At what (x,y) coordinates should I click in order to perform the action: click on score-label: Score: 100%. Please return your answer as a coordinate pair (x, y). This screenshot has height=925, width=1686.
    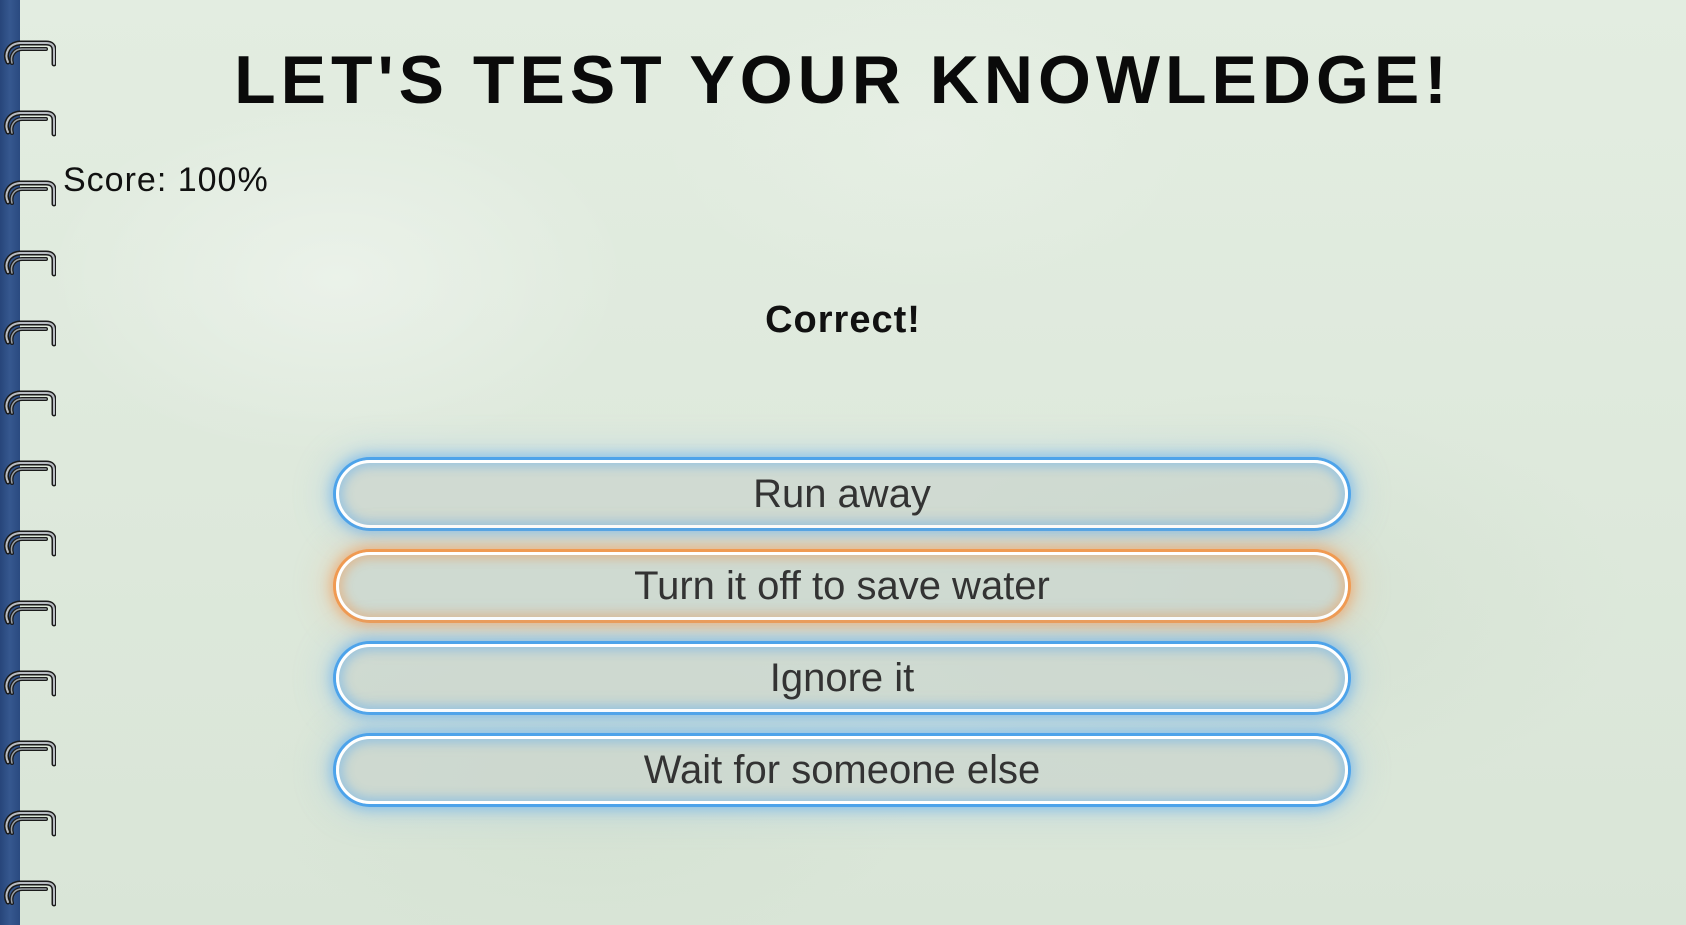
    Looking at the image, I should click on (166, 180).